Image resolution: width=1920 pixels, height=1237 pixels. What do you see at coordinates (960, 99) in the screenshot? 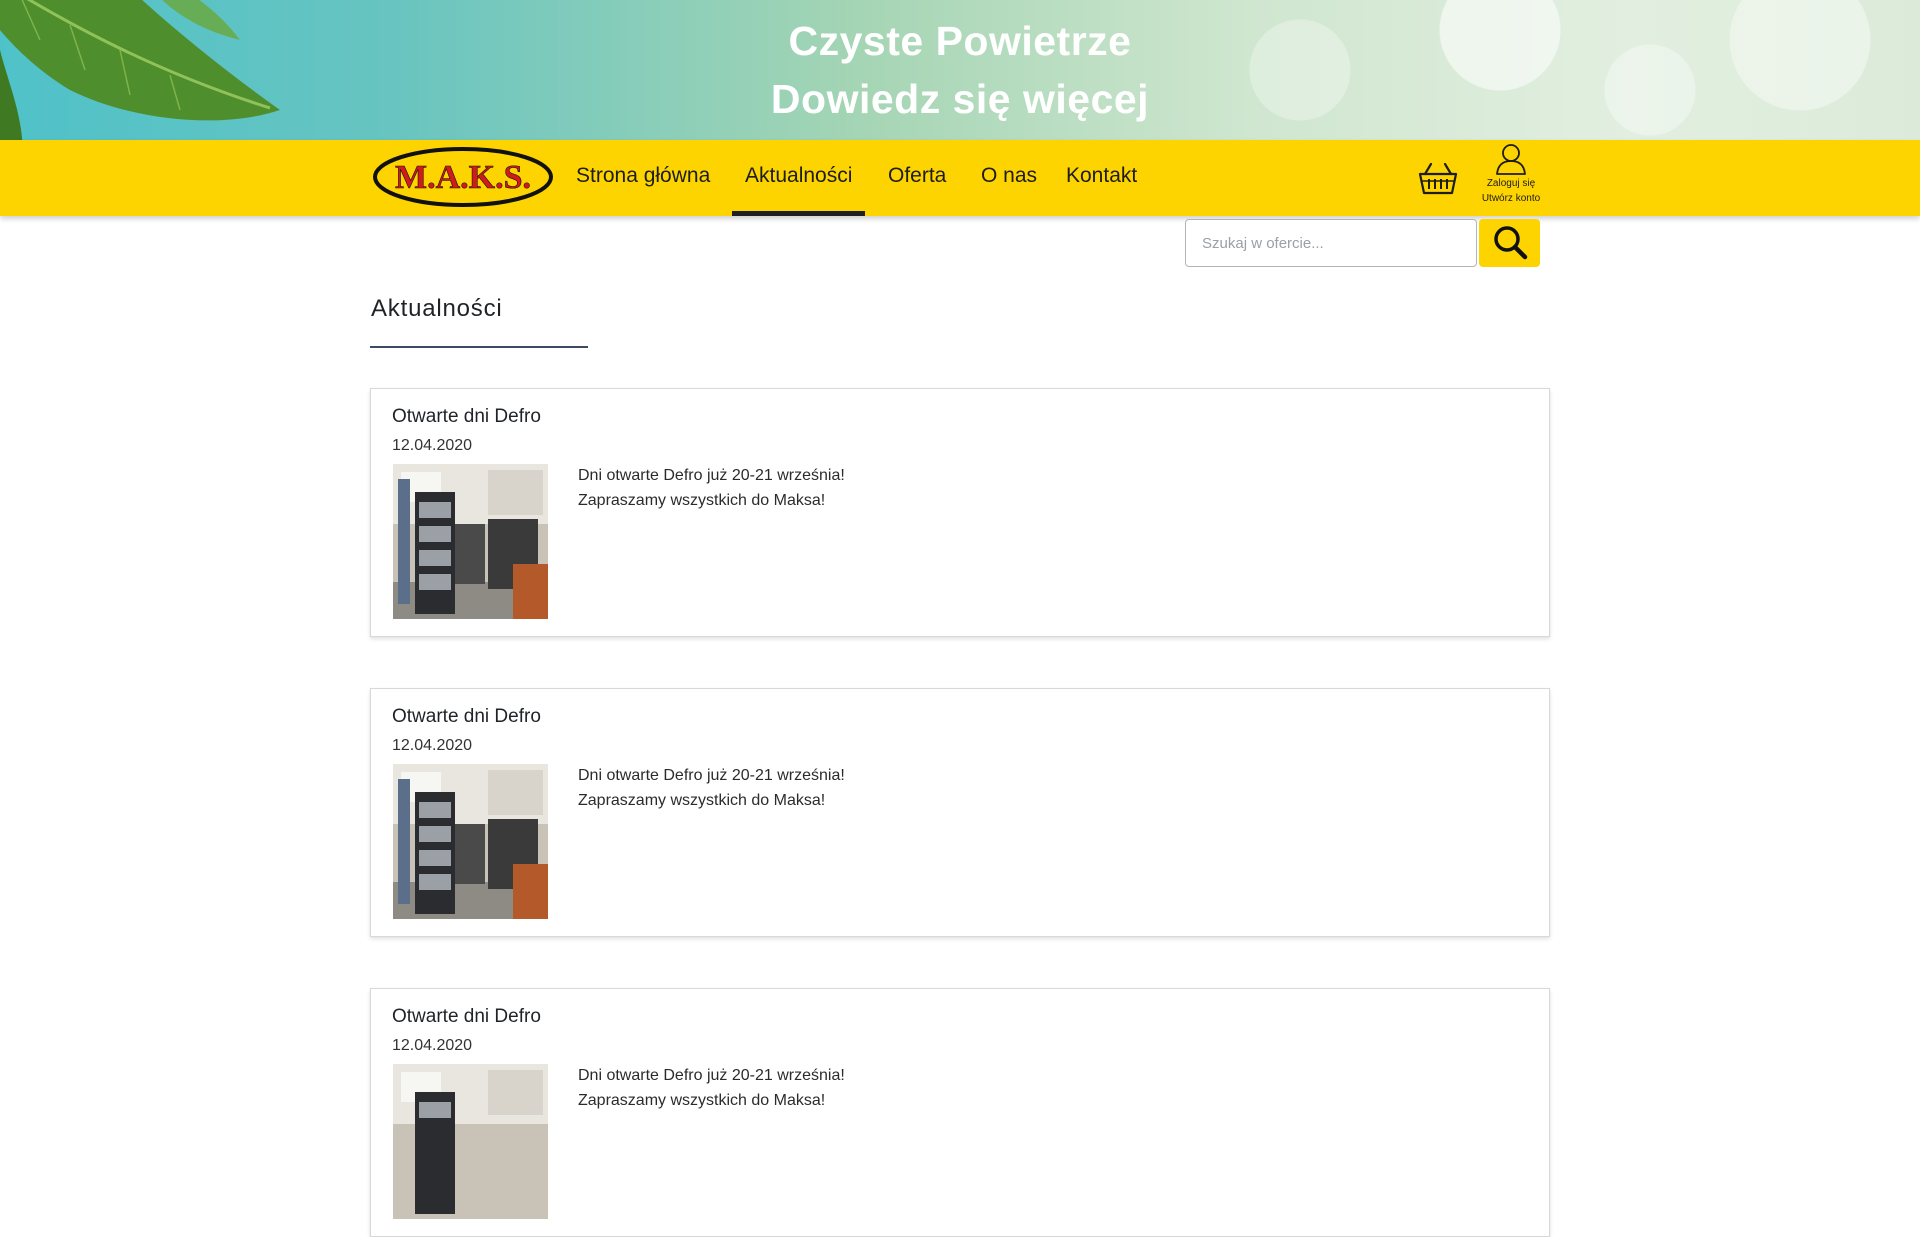
I see `banner-cta-link: Dowiedz się więcej` at bounding box center [960, 99].